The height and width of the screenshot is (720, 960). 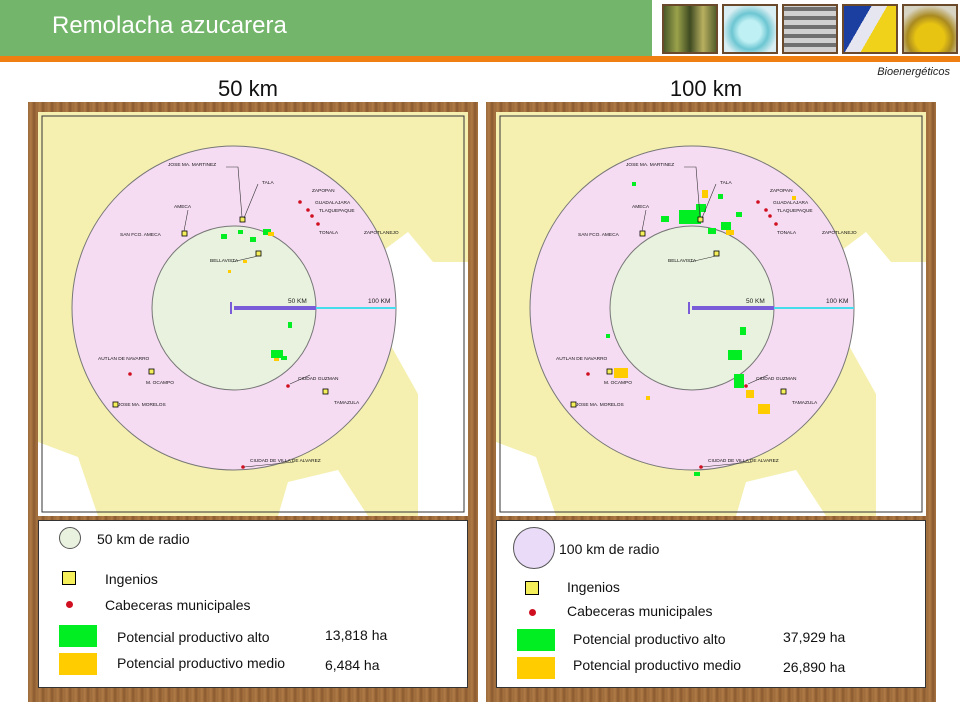 What do you see at coordinates (352, 665) in the screenshot?
I see `legend-medium-value: 6,484 ha` at bounding box center [352, 665].